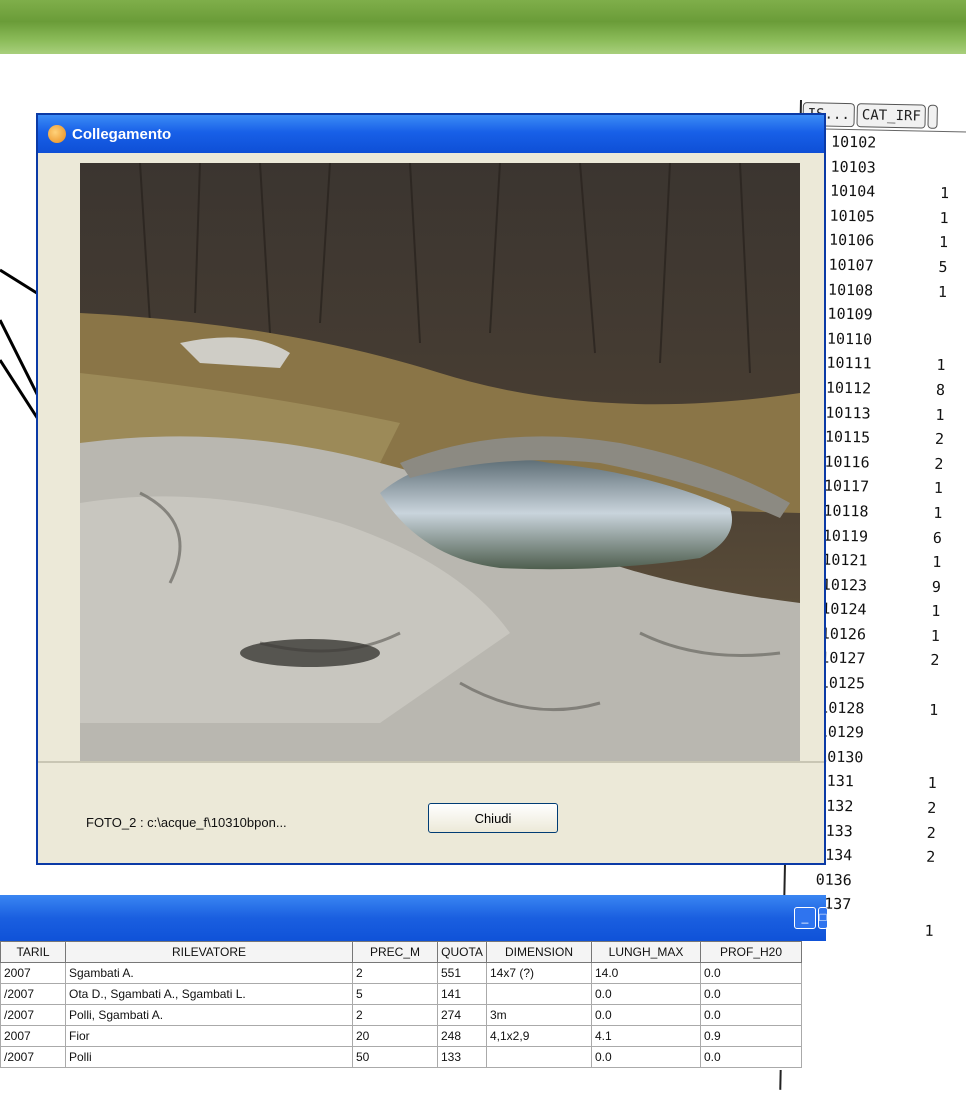 This screenshot has height=1094, width=966. I want to click on cell-cat-irf: 10105, so click(884, 216).